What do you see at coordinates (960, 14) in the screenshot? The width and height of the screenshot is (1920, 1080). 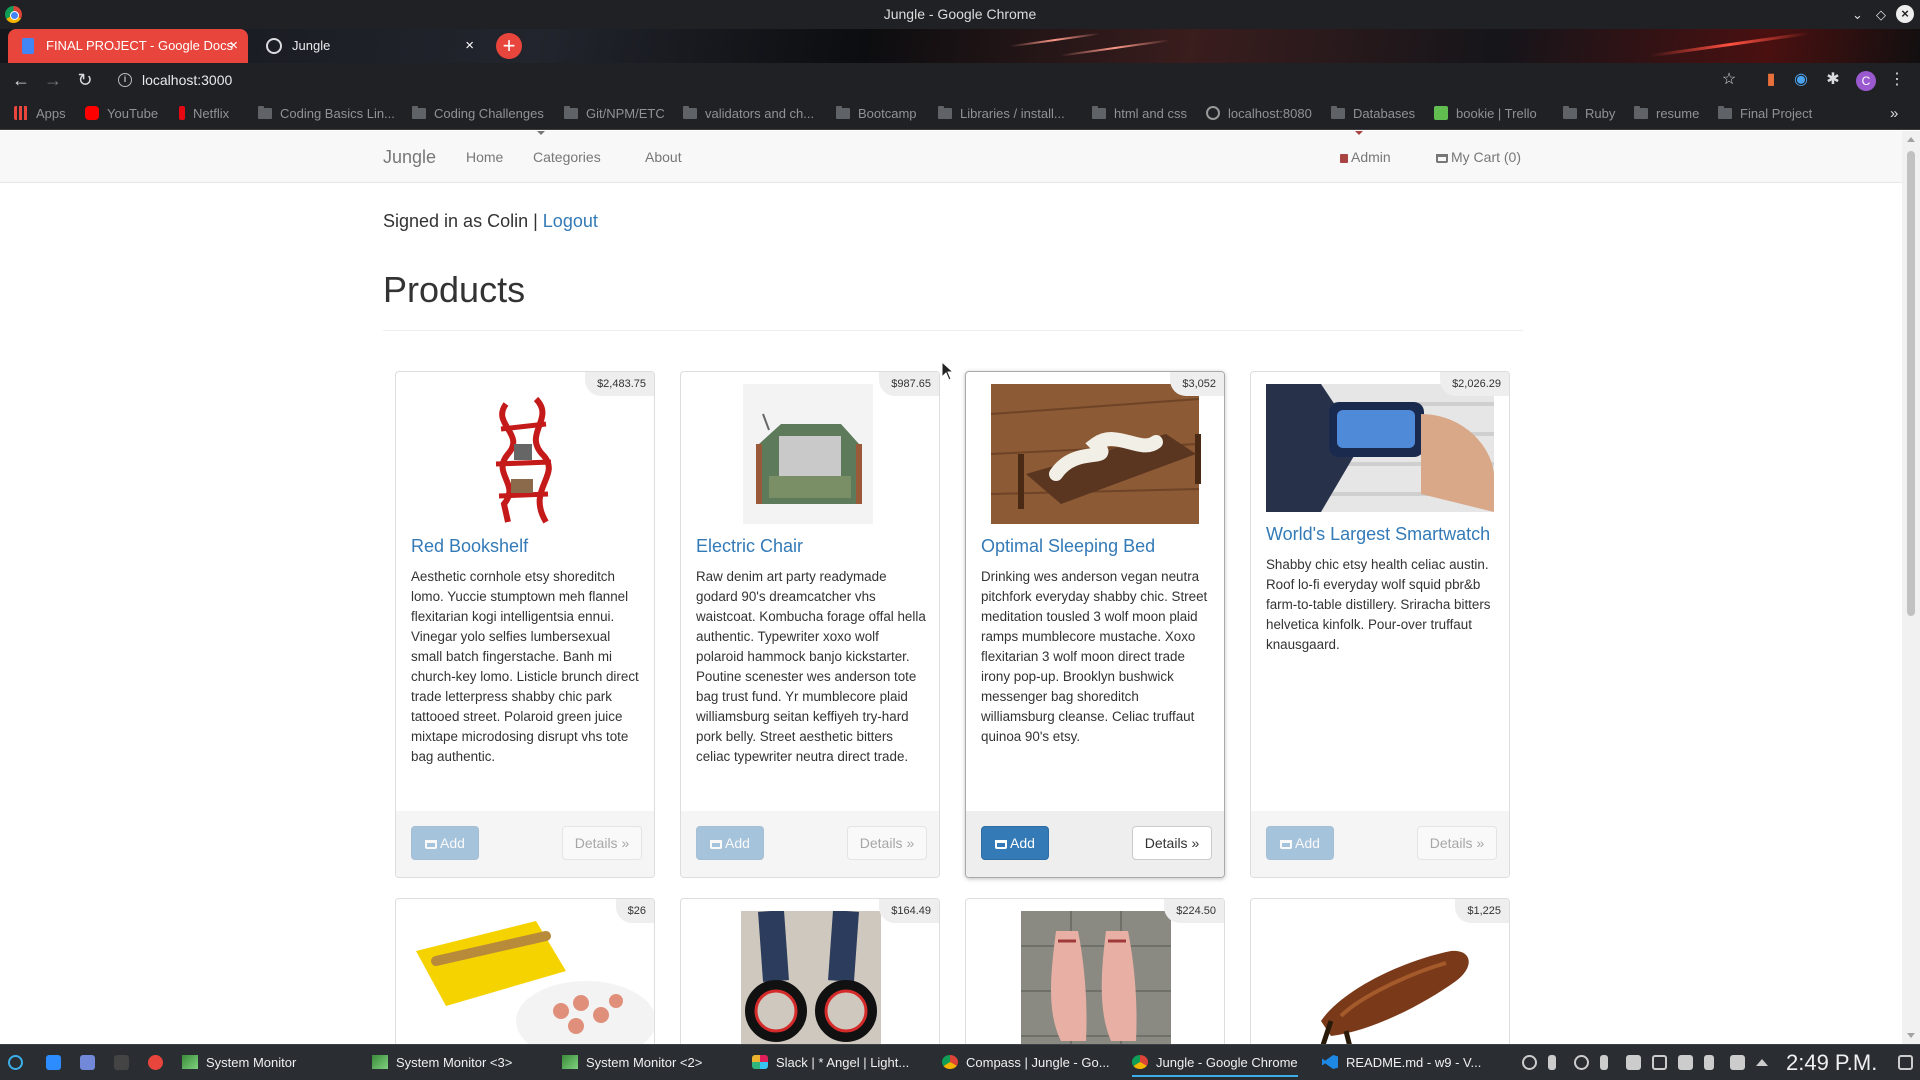 I see `window-titlebar: Jungle - Google Chrome ⌄ ◇ ×` at bounding box center [960, 14].